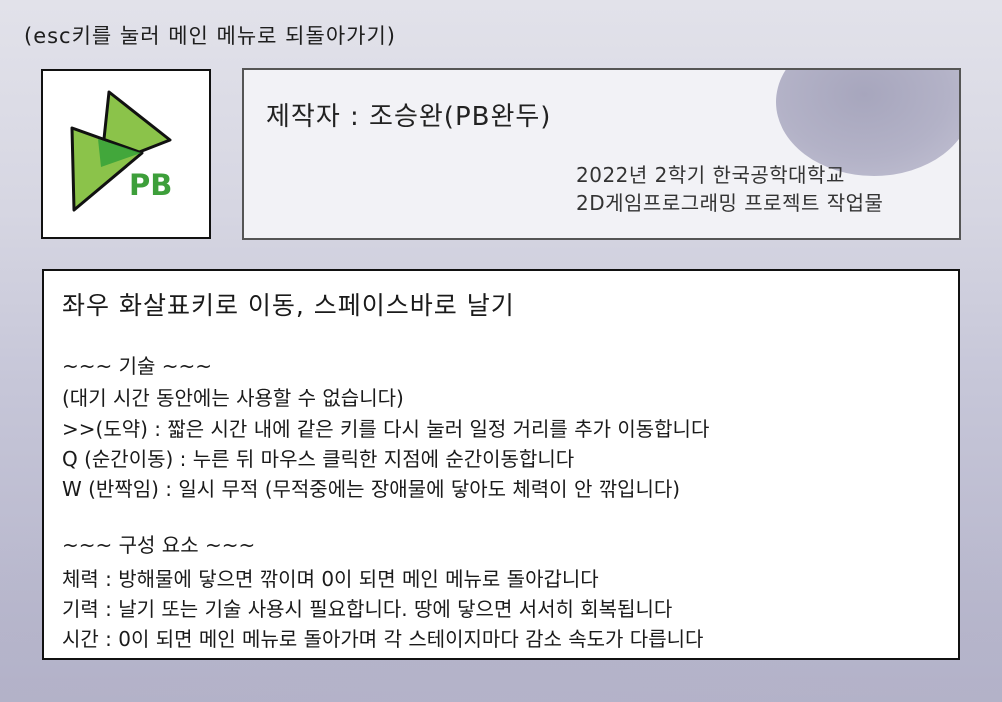  Describe the element at coordinates (710, 175) in the screenshot. I see `credit-school: 2022년 2학기 한국공학대학교` at that location.